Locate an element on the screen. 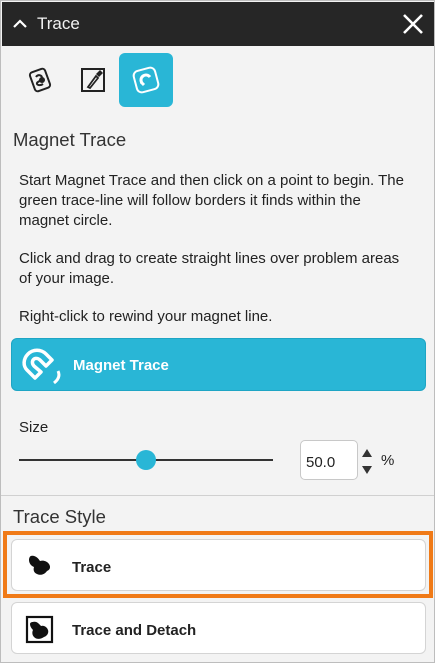  basic-trace-icon is located at coordinates (40, 80).